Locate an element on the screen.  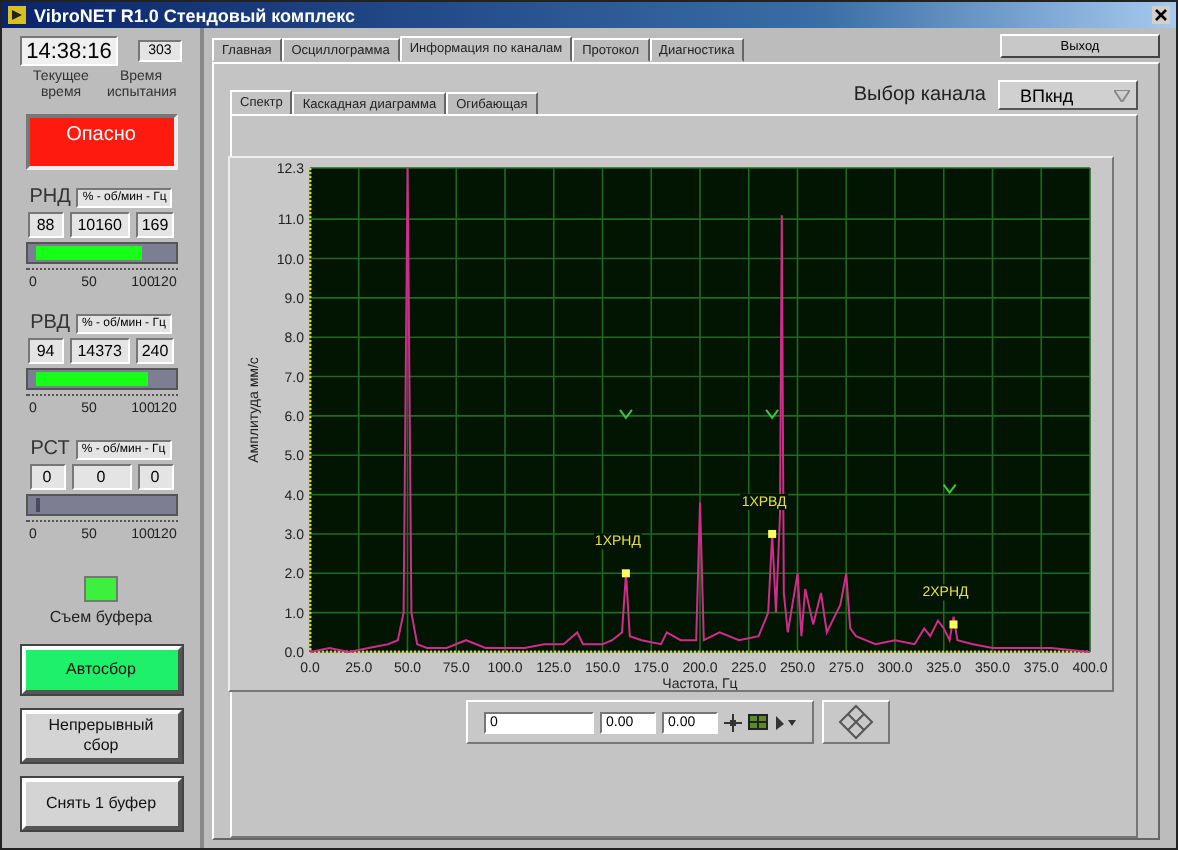
gauge-name: РСТ is located at coordinates (50, 449).